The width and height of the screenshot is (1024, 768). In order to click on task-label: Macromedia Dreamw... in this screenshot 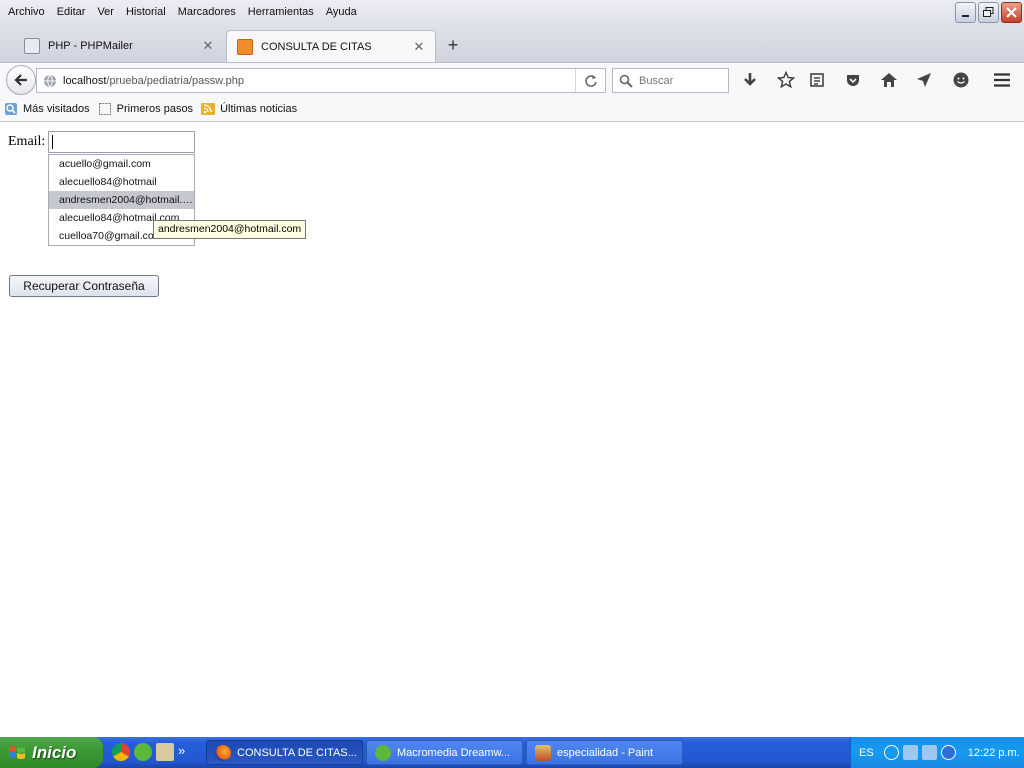, I will do `click(454, 752)`.